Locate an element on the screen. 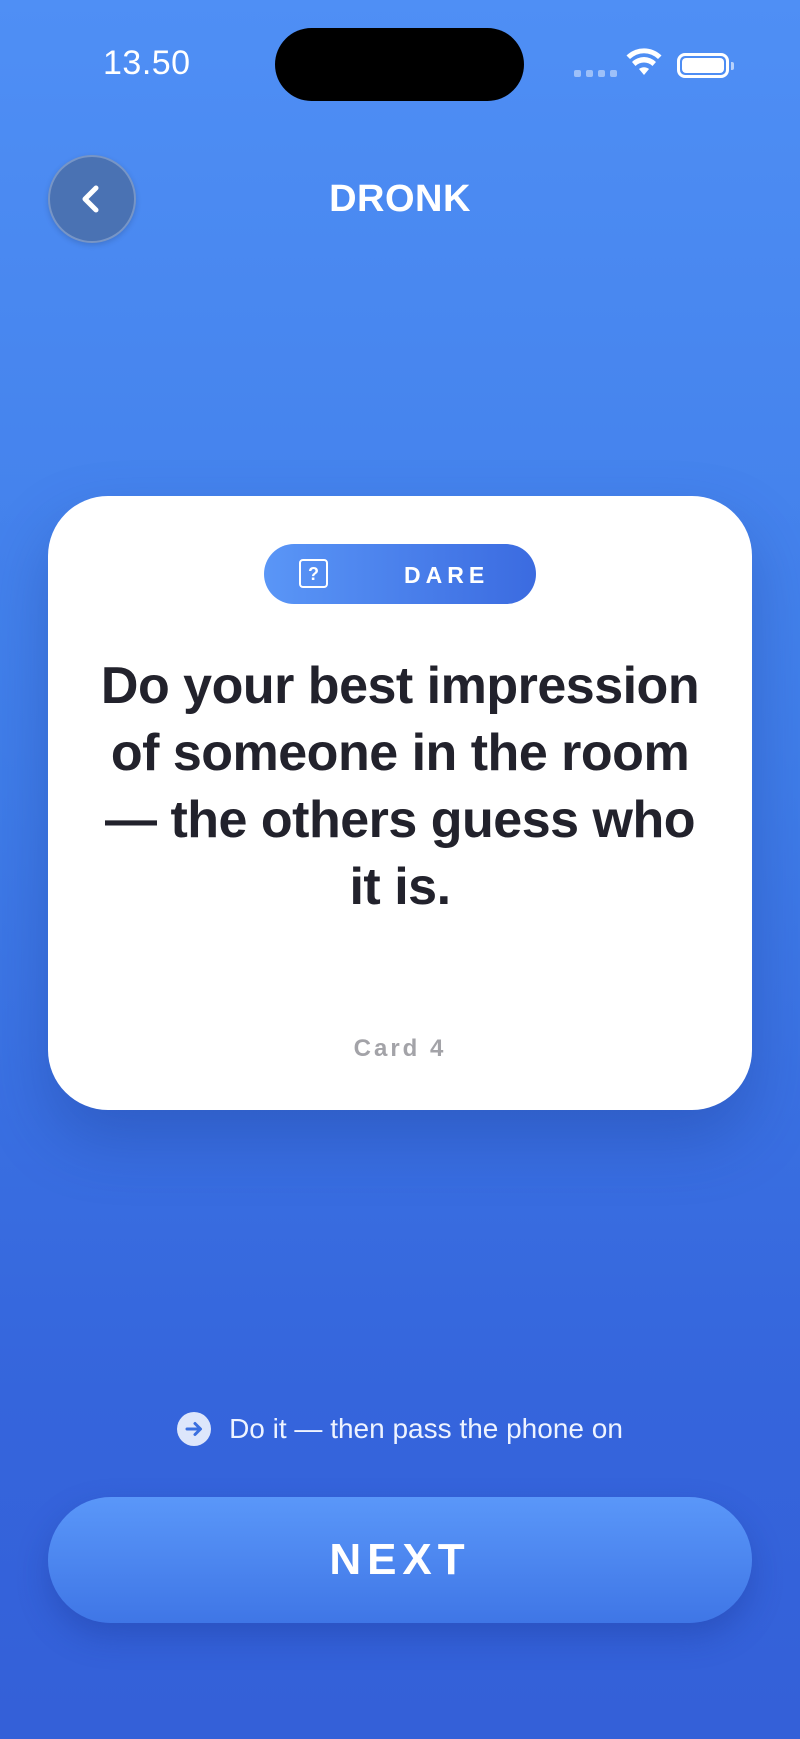 Image resolution: width=800 pixels, height=1739 pixels. card-type-label: DARE is located at coordinates (447, 575).